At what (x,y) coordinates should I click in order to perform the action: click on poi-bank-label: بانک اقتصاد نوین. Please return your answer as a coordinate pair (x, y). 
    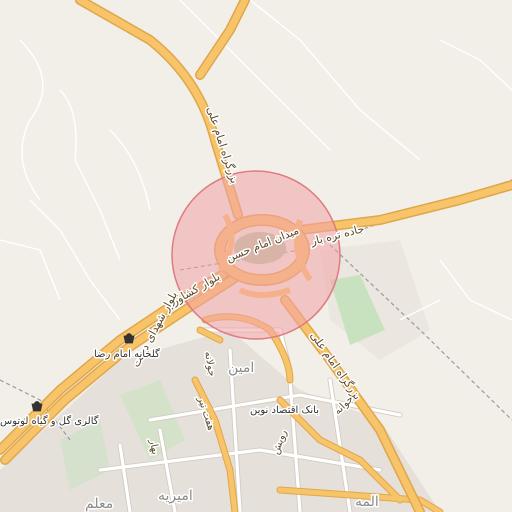
    Looking at the image, I should click on (284, 410).